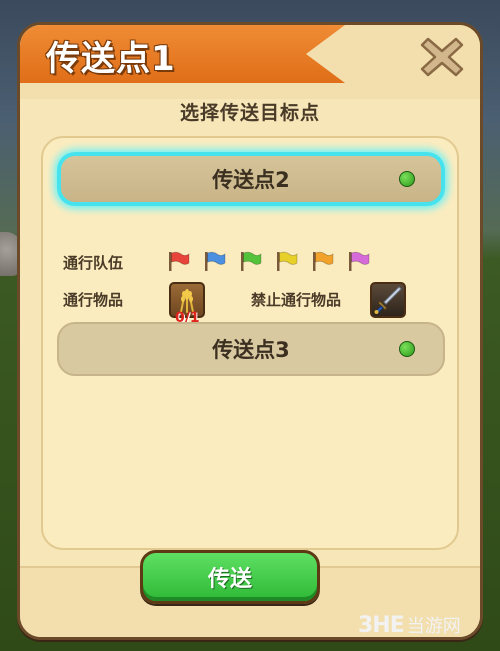 The width and height of the screenshot is (500, 651). Describe the element at coordinates (323, 261) in the screenshot. I see `orange-flag-icon` at that location.